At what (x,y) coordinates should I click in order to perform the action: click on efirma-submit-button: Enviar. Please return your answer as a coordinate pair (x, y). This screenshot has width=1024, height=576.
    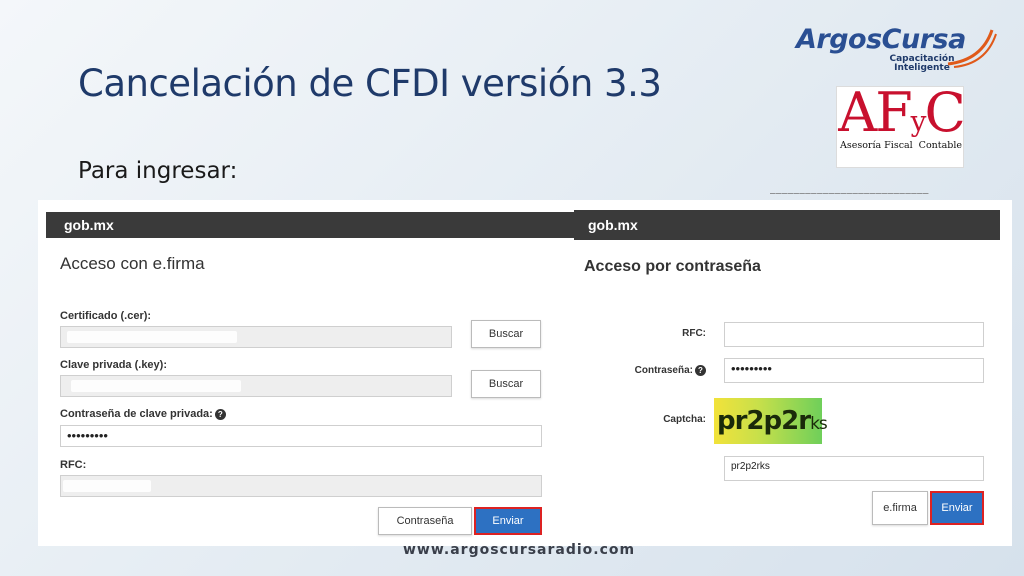
    Looking at the image, I should click on (508, 521).